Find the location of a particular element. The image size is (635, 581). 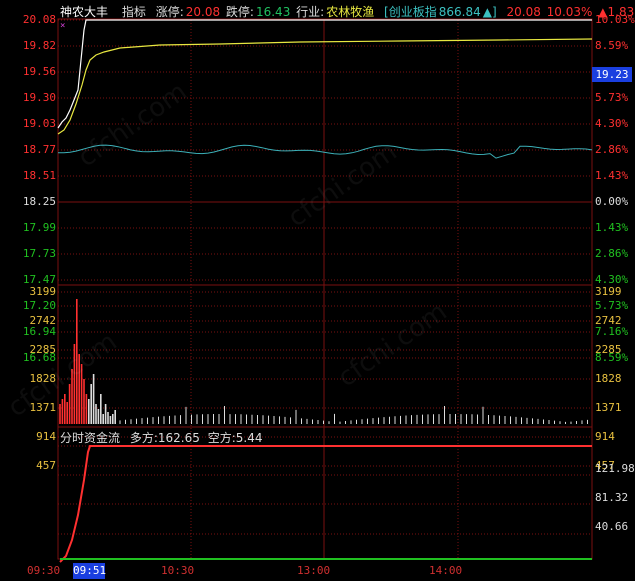

current-time-marker: 09:51 is located at coordinates (90, 571).